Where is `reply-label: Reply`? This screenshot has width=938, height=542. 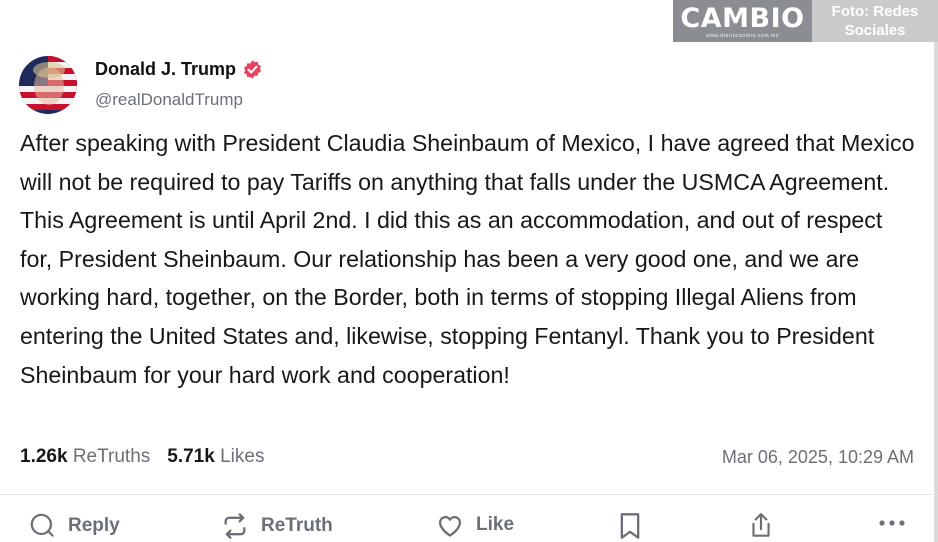 reply-label: Reply is located at coordinates (94, 525).